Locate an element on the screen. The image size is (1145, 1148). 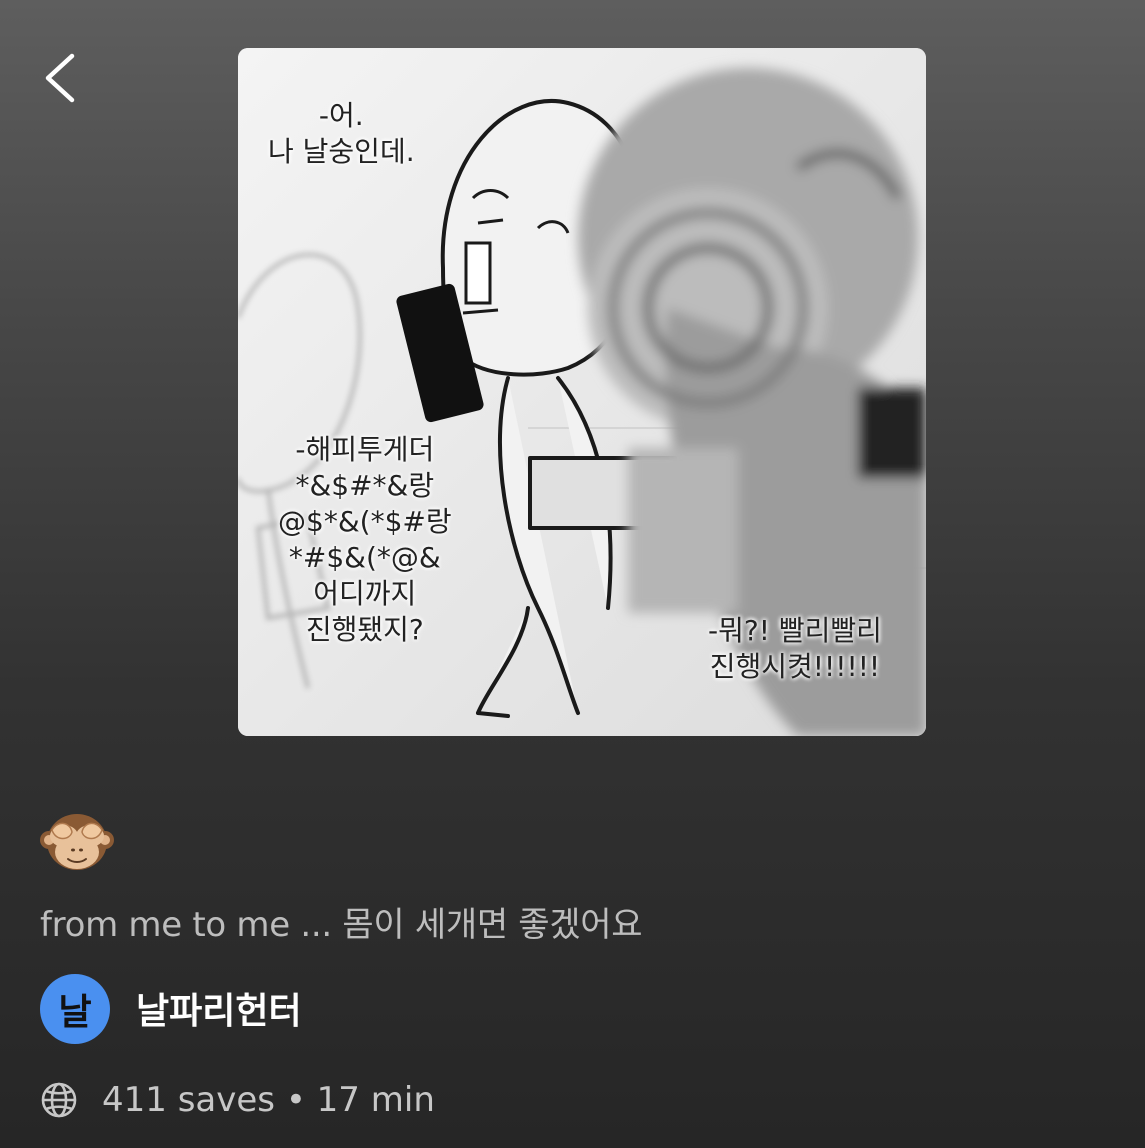
speech-bubble-top-left: -어. 나 날숭인데. is located at coordinates (341, 133).